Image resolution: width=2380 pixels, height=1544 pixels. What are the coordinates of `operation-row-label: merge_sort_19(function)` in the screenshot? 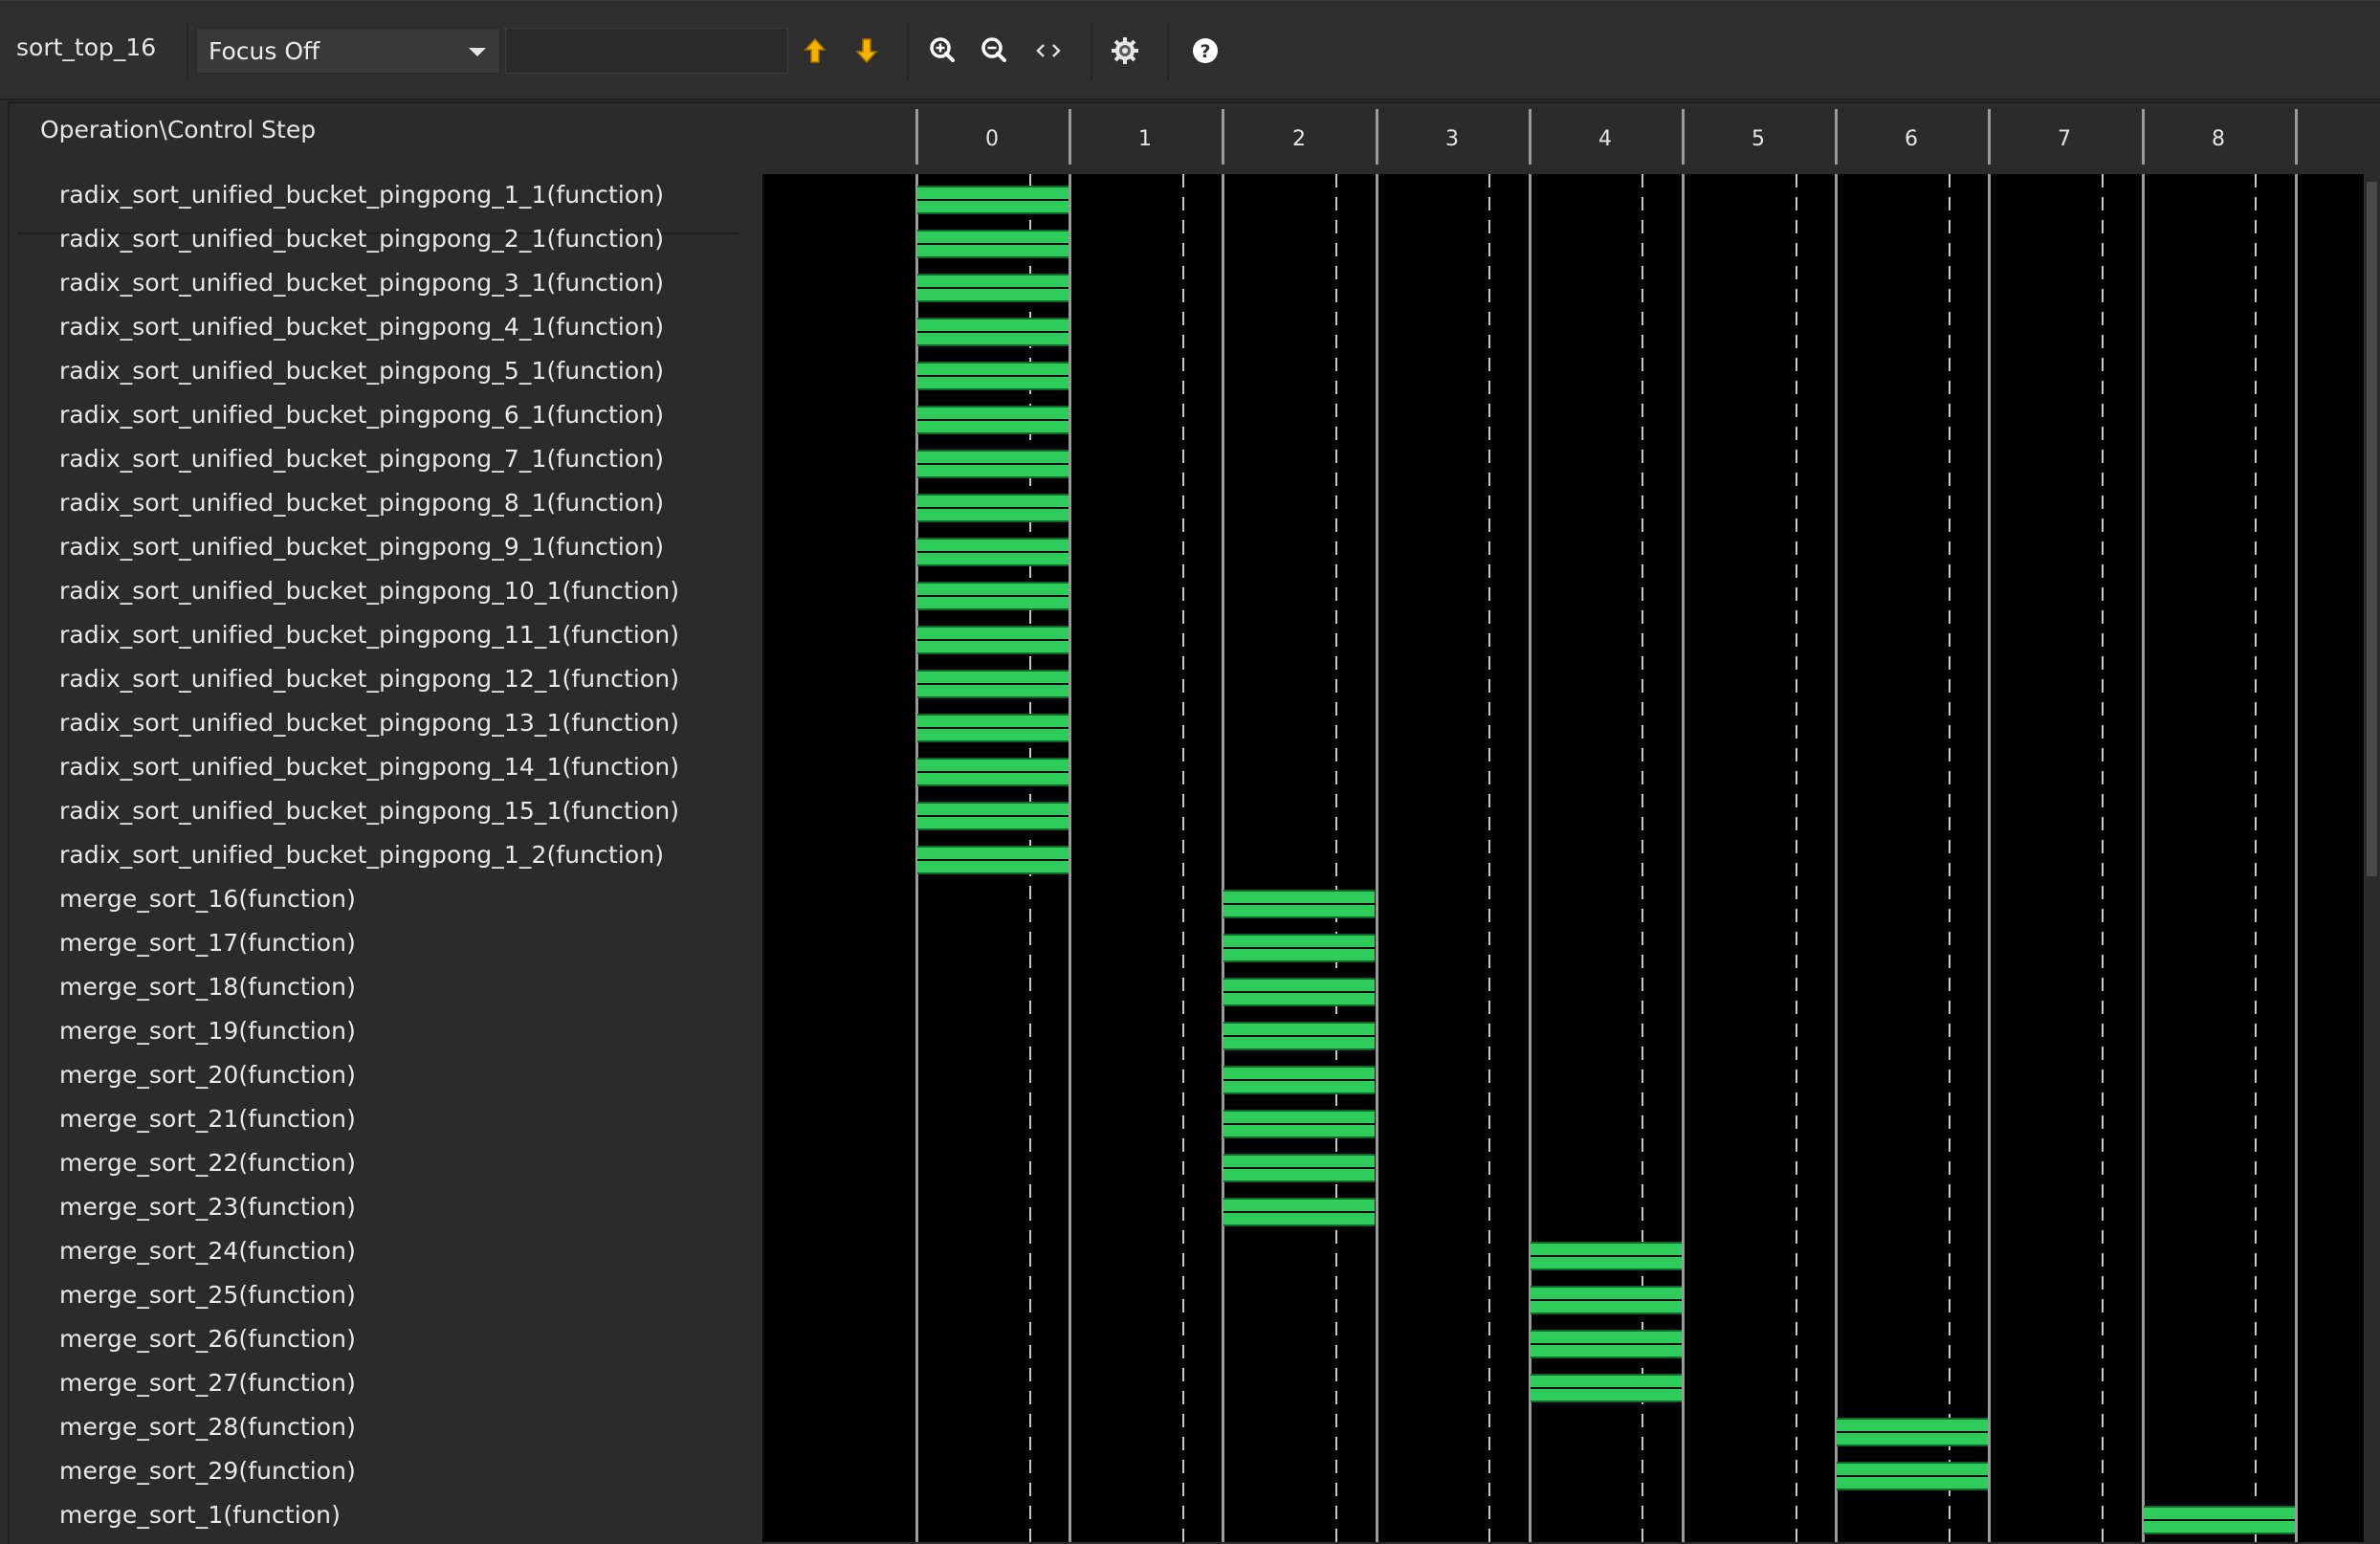 It's located at (207, 1031).